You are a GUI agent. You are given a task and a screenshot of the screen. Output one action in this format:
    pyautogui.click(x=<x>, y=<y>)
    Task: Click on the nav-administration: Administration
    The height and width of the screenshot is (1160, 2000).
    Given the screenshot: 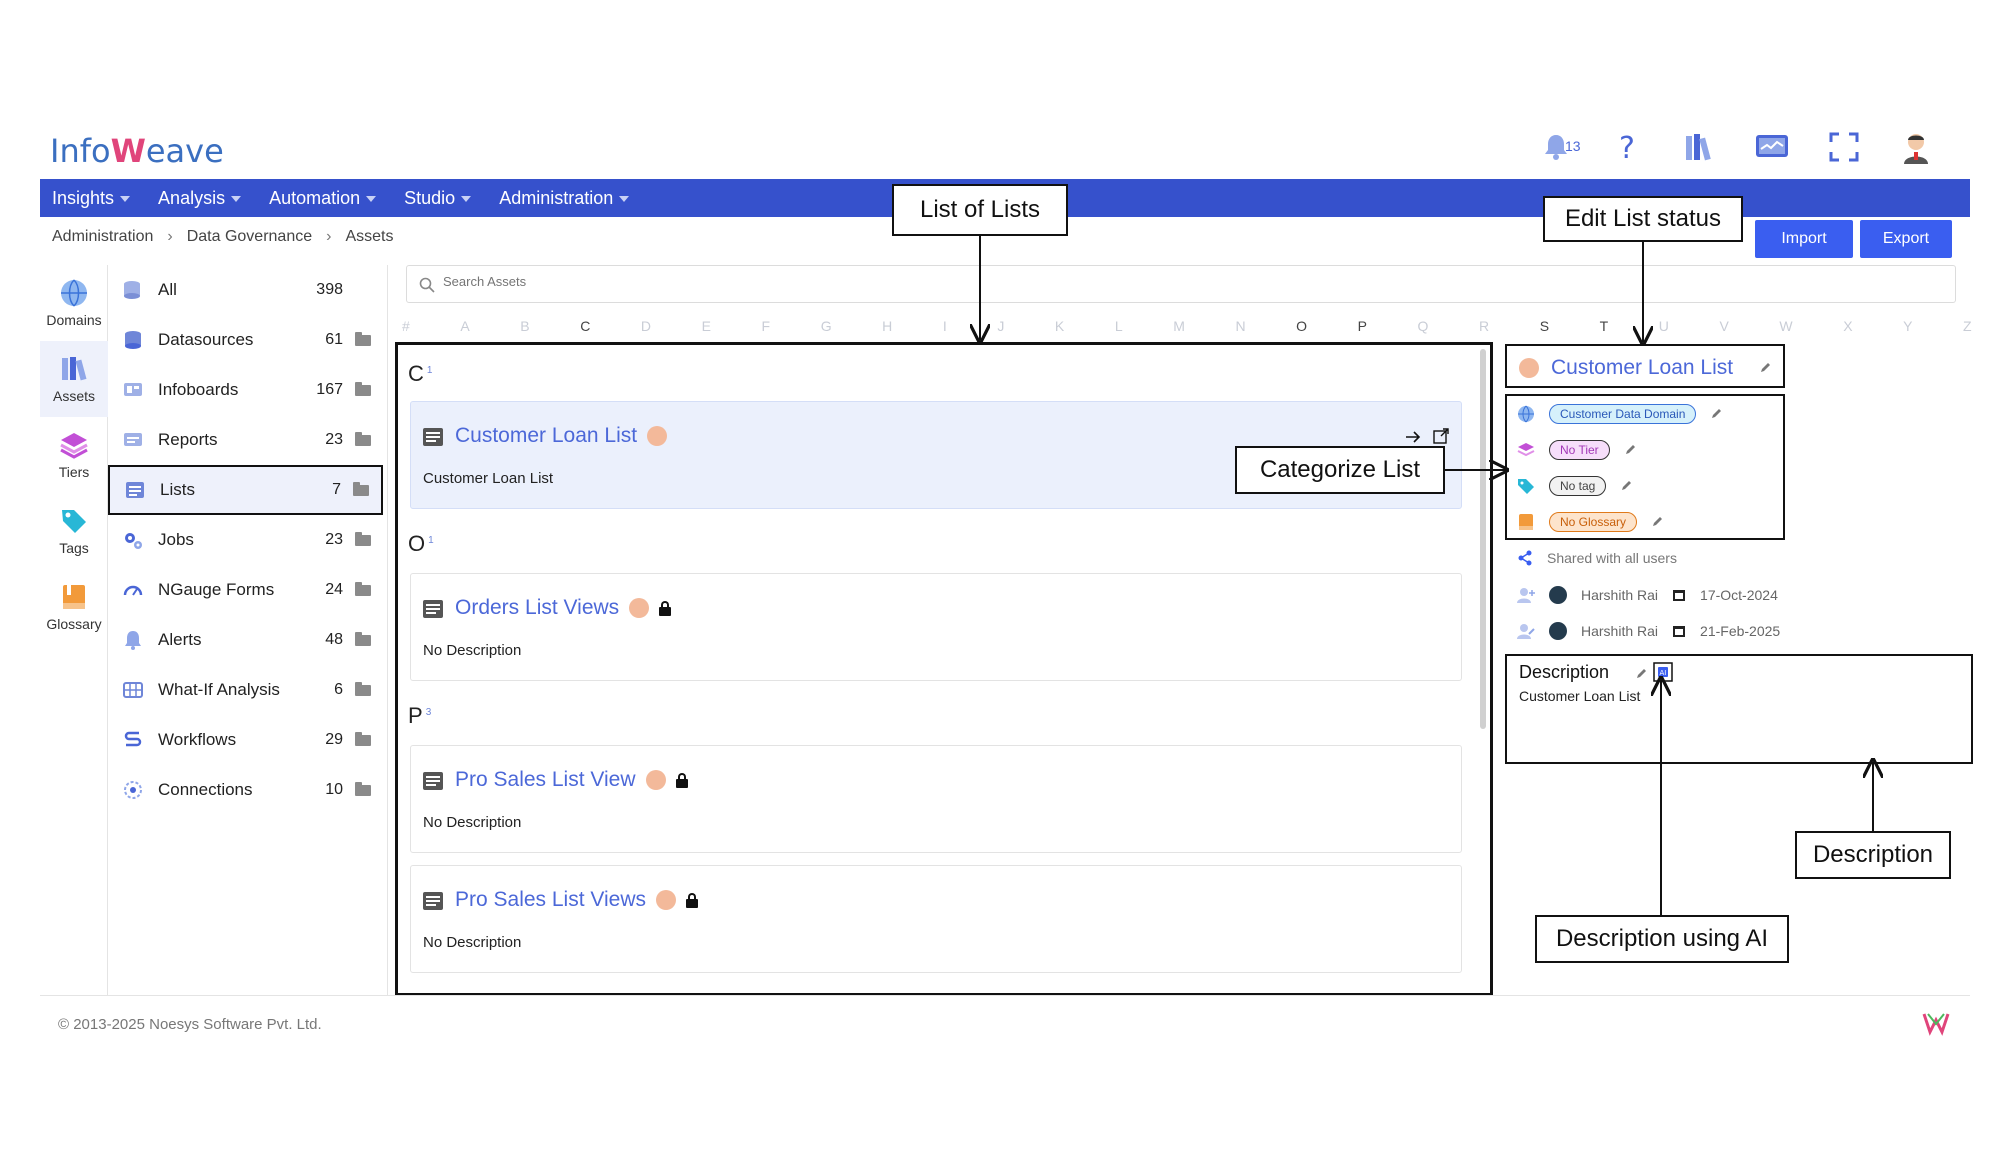 What is the action you would take?
    pyautogui.click(x=564, y=198)
    